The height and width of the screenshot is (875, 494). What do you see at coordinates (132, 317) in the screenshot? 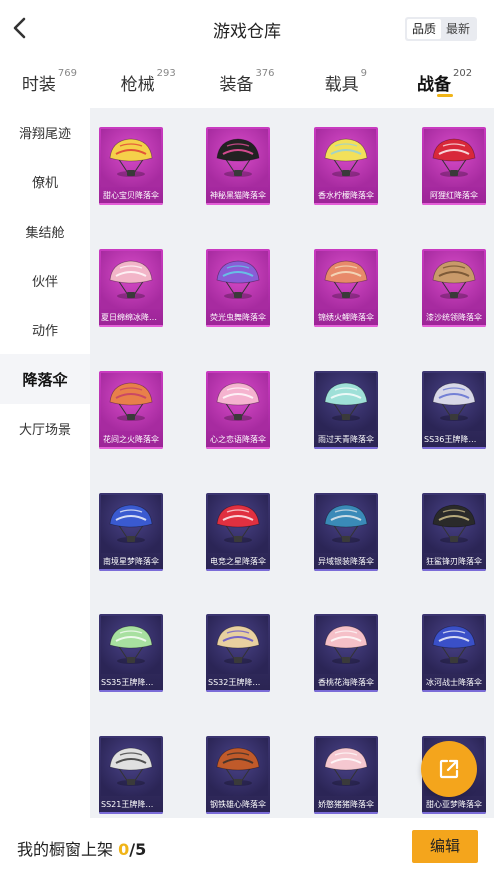
I see `item-name: 夏日绵绵冰降落伞` at bounding box center [132, 317].